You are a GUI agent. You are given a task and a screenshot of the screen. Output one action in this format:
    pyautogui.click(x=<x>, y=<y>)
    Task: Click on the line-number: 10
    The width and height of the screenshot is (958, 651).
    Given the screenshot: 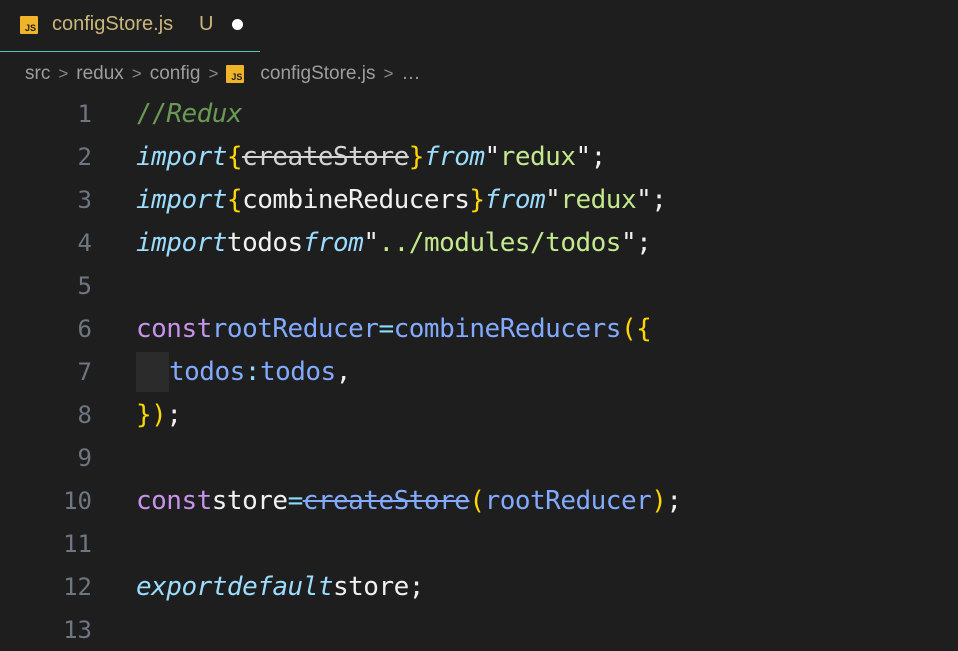 What is the action you would take?
    pyautogui.click(x=77, y=500)
    